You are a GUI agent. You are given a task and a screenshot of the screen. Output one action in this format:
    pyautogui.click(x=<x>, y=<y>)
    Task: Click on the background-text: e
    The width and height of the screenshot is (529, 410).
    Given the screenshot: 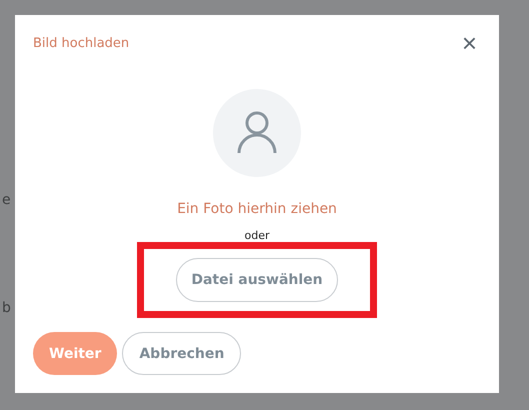 What is the action you would take?
    pyautogui.click(x=6, y=200)
    